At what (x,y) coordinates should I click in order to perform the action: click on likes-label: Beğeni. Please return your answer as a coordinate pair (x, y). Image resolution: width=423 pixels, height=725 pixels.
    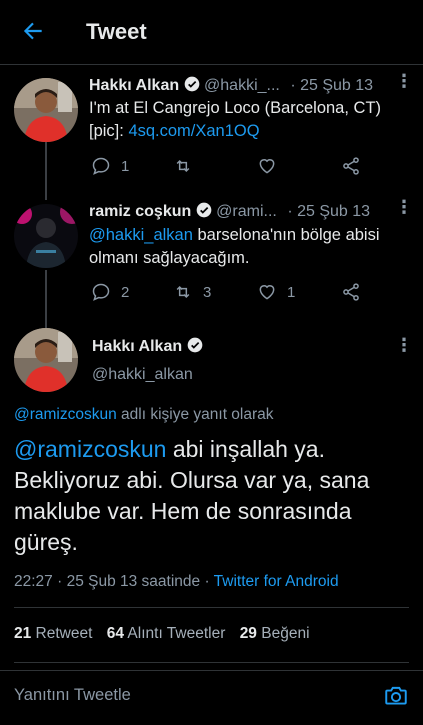
    Looking at the image, I should click on (283, 633).